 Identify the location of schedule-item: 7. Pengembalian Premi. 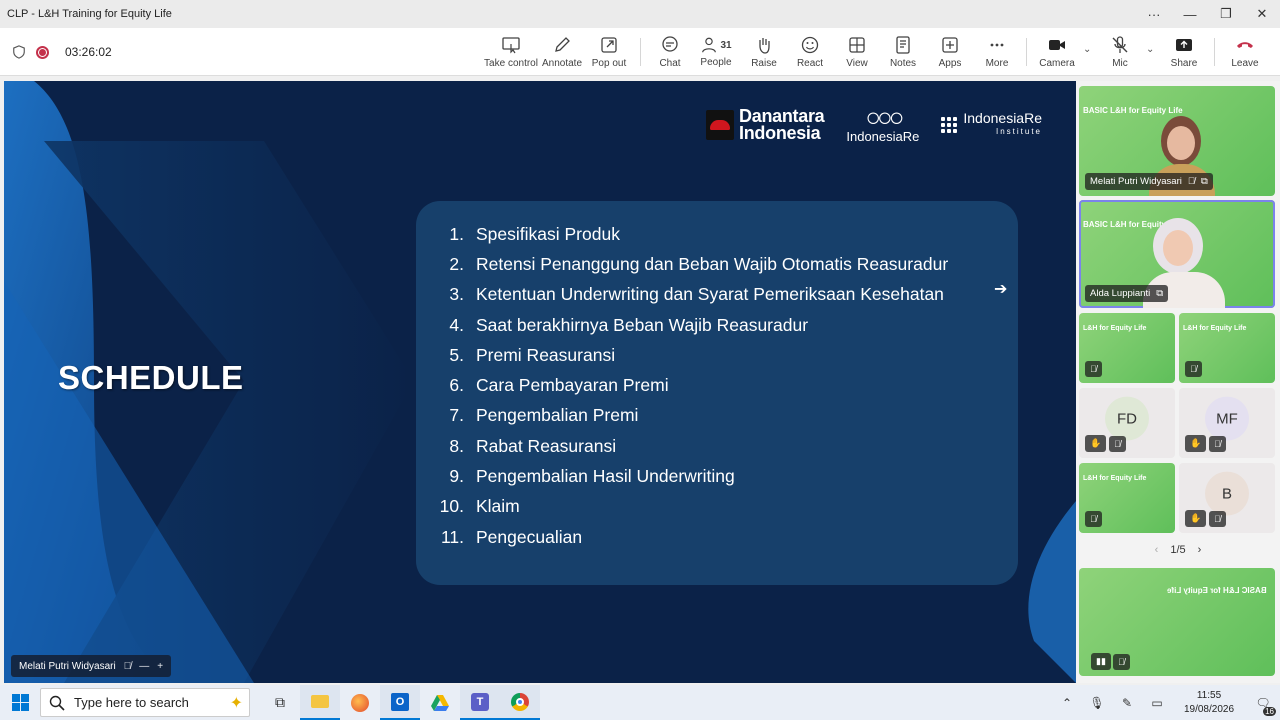
(691, 416).